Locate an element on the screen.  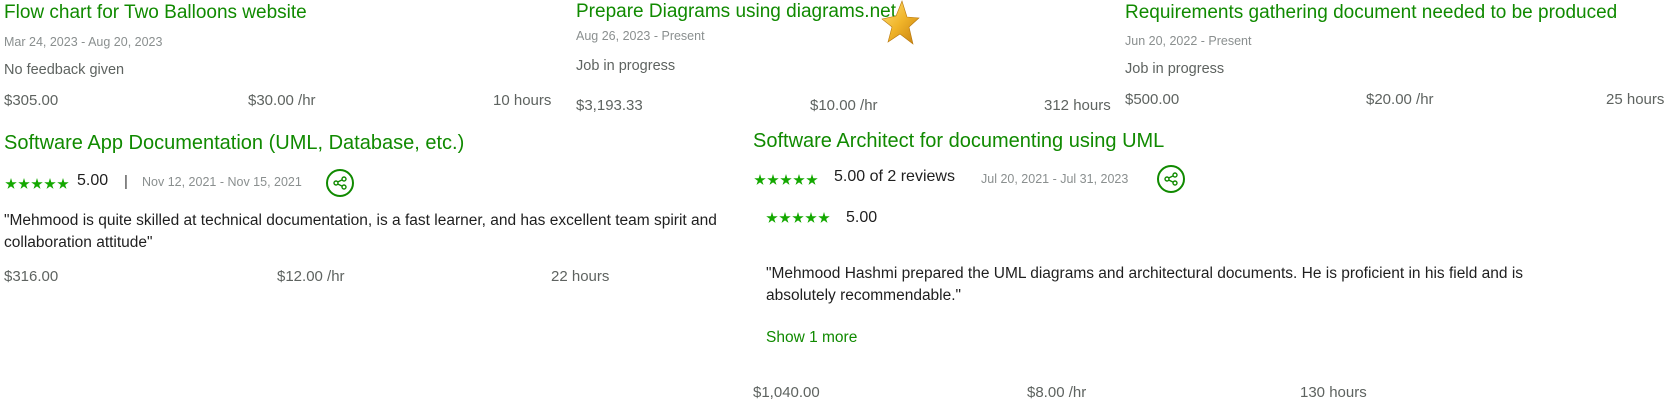
job-dates: Nov 12, 2021 - Nov 15, 2021 is located at coordinates (222, 182).